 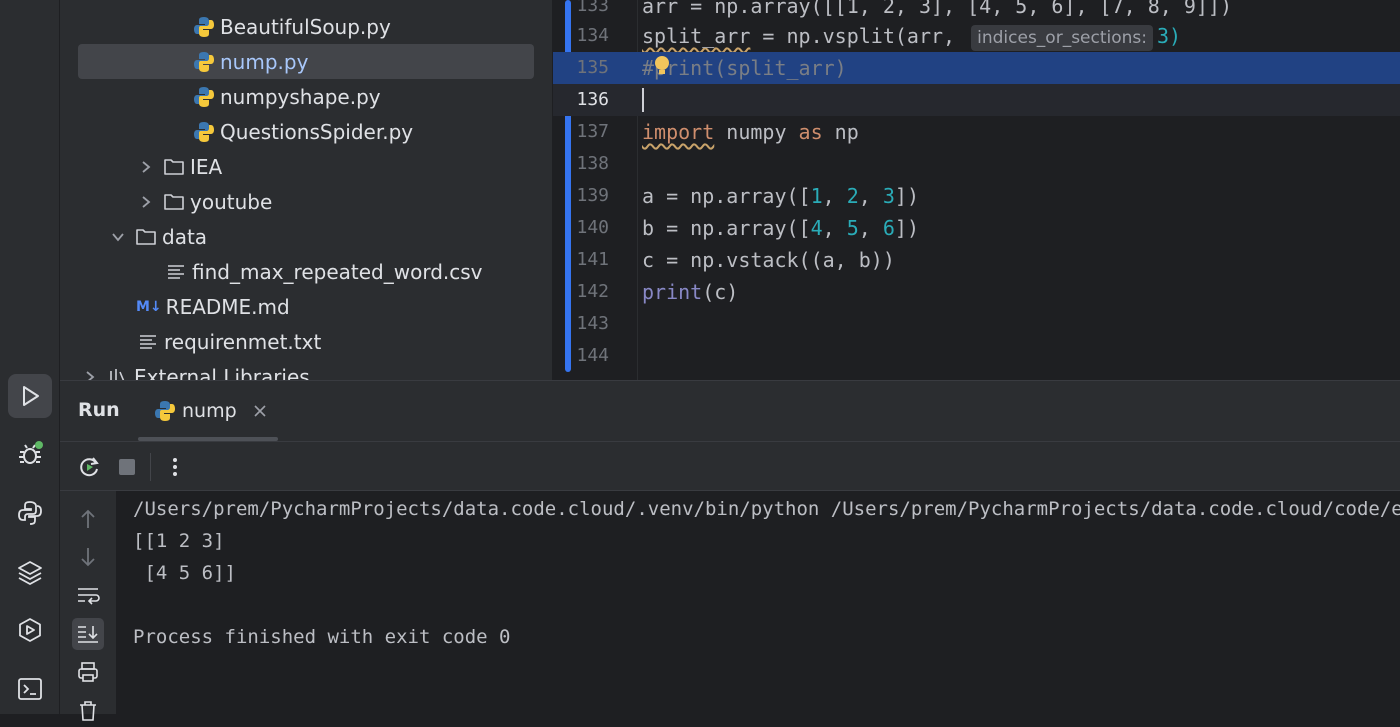 I want to click on line-number: 136, so click(x=592, y=99).